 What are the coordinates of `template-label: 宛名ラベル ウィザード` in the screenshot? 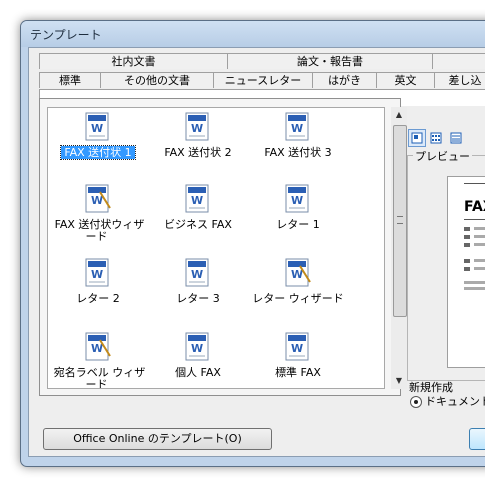 It's located at (99, 377).